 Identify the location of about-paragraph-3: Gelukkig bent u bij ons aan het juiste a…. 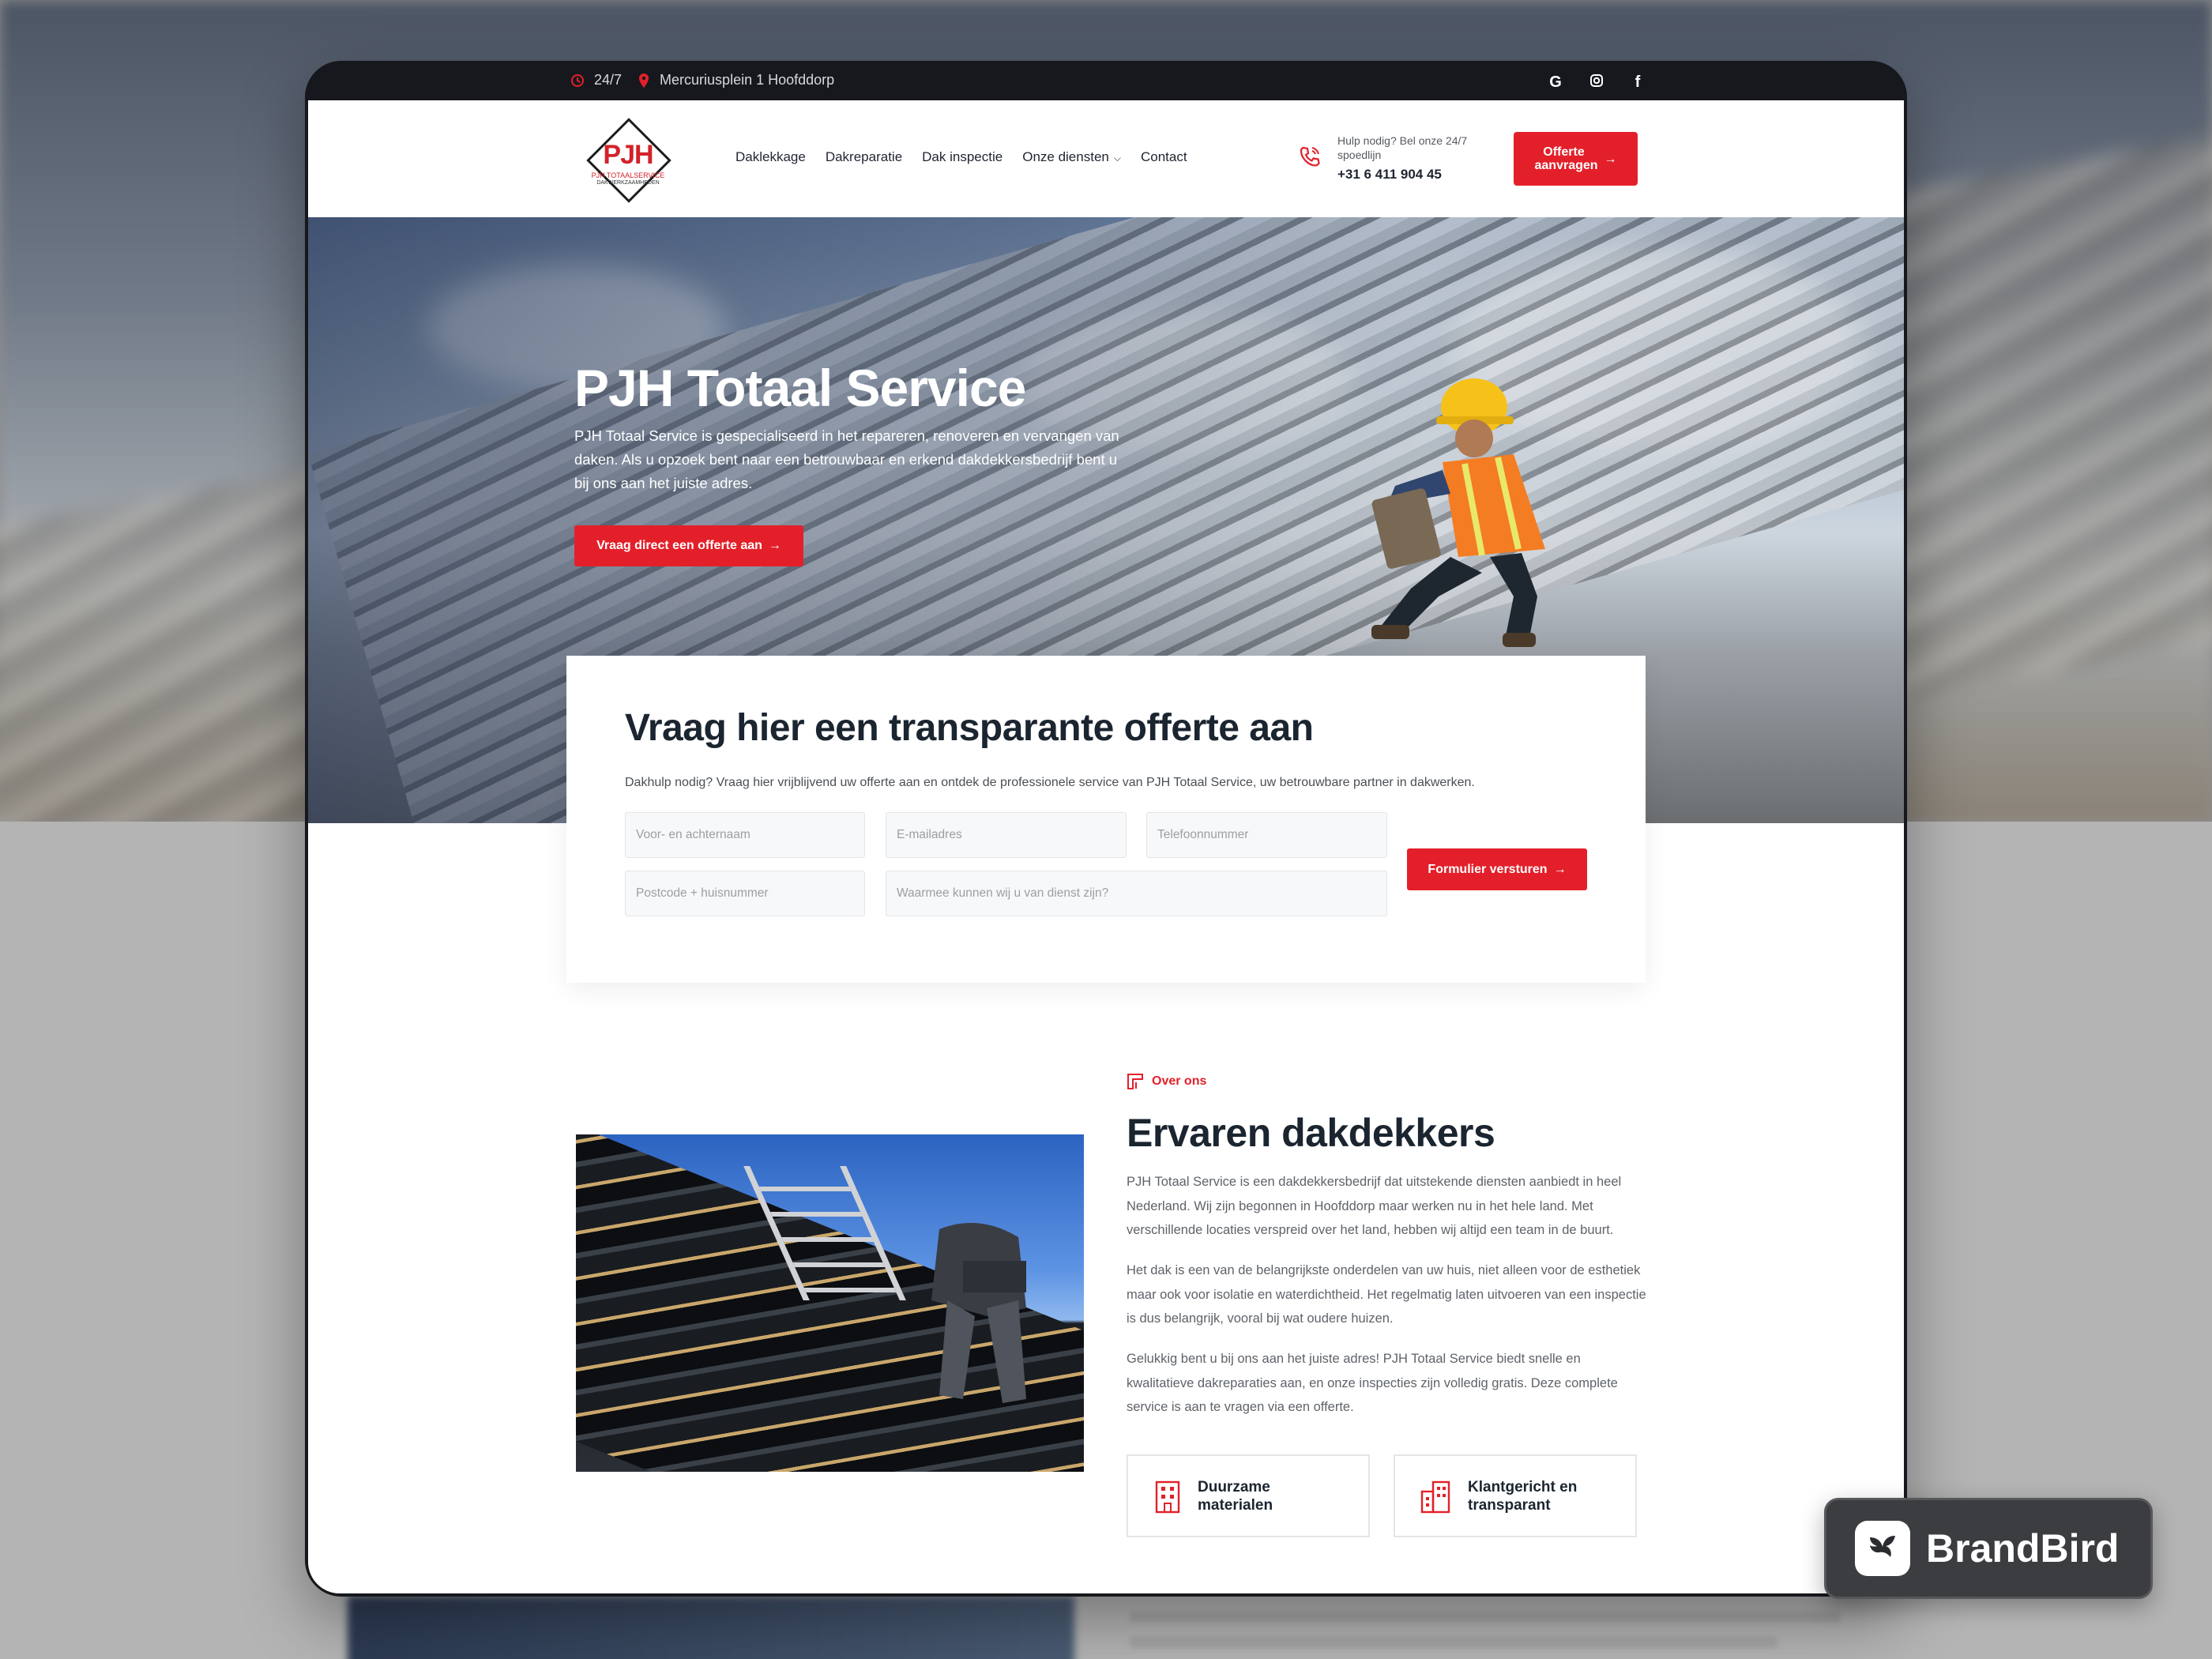
(1372, 1383).